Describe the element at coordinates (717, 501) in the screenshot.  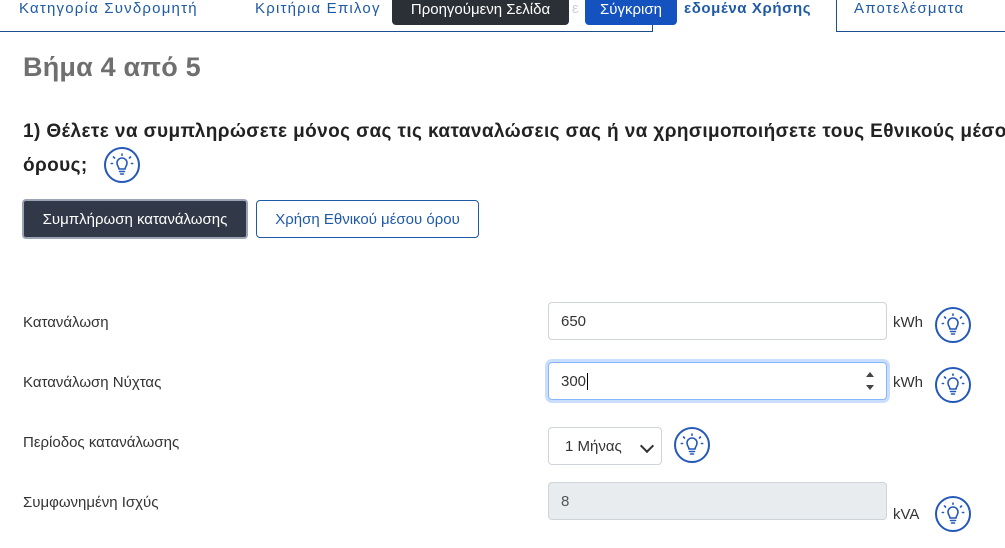
I see `agreed-power-input: 8` at that location.